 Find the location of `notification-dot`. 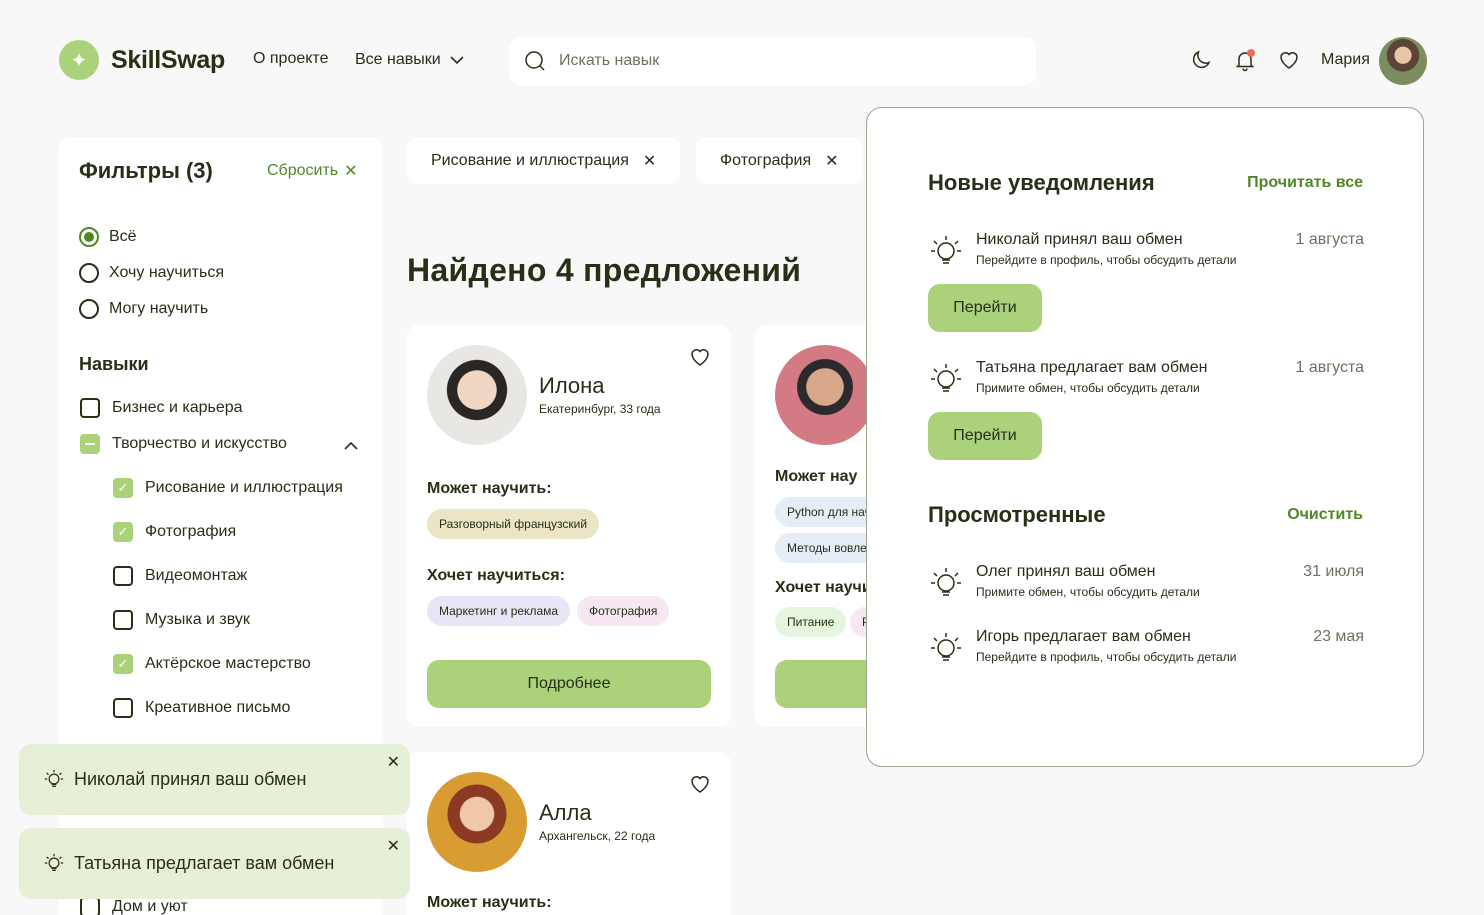

notification-dot is located at coordinates (1251, 53).